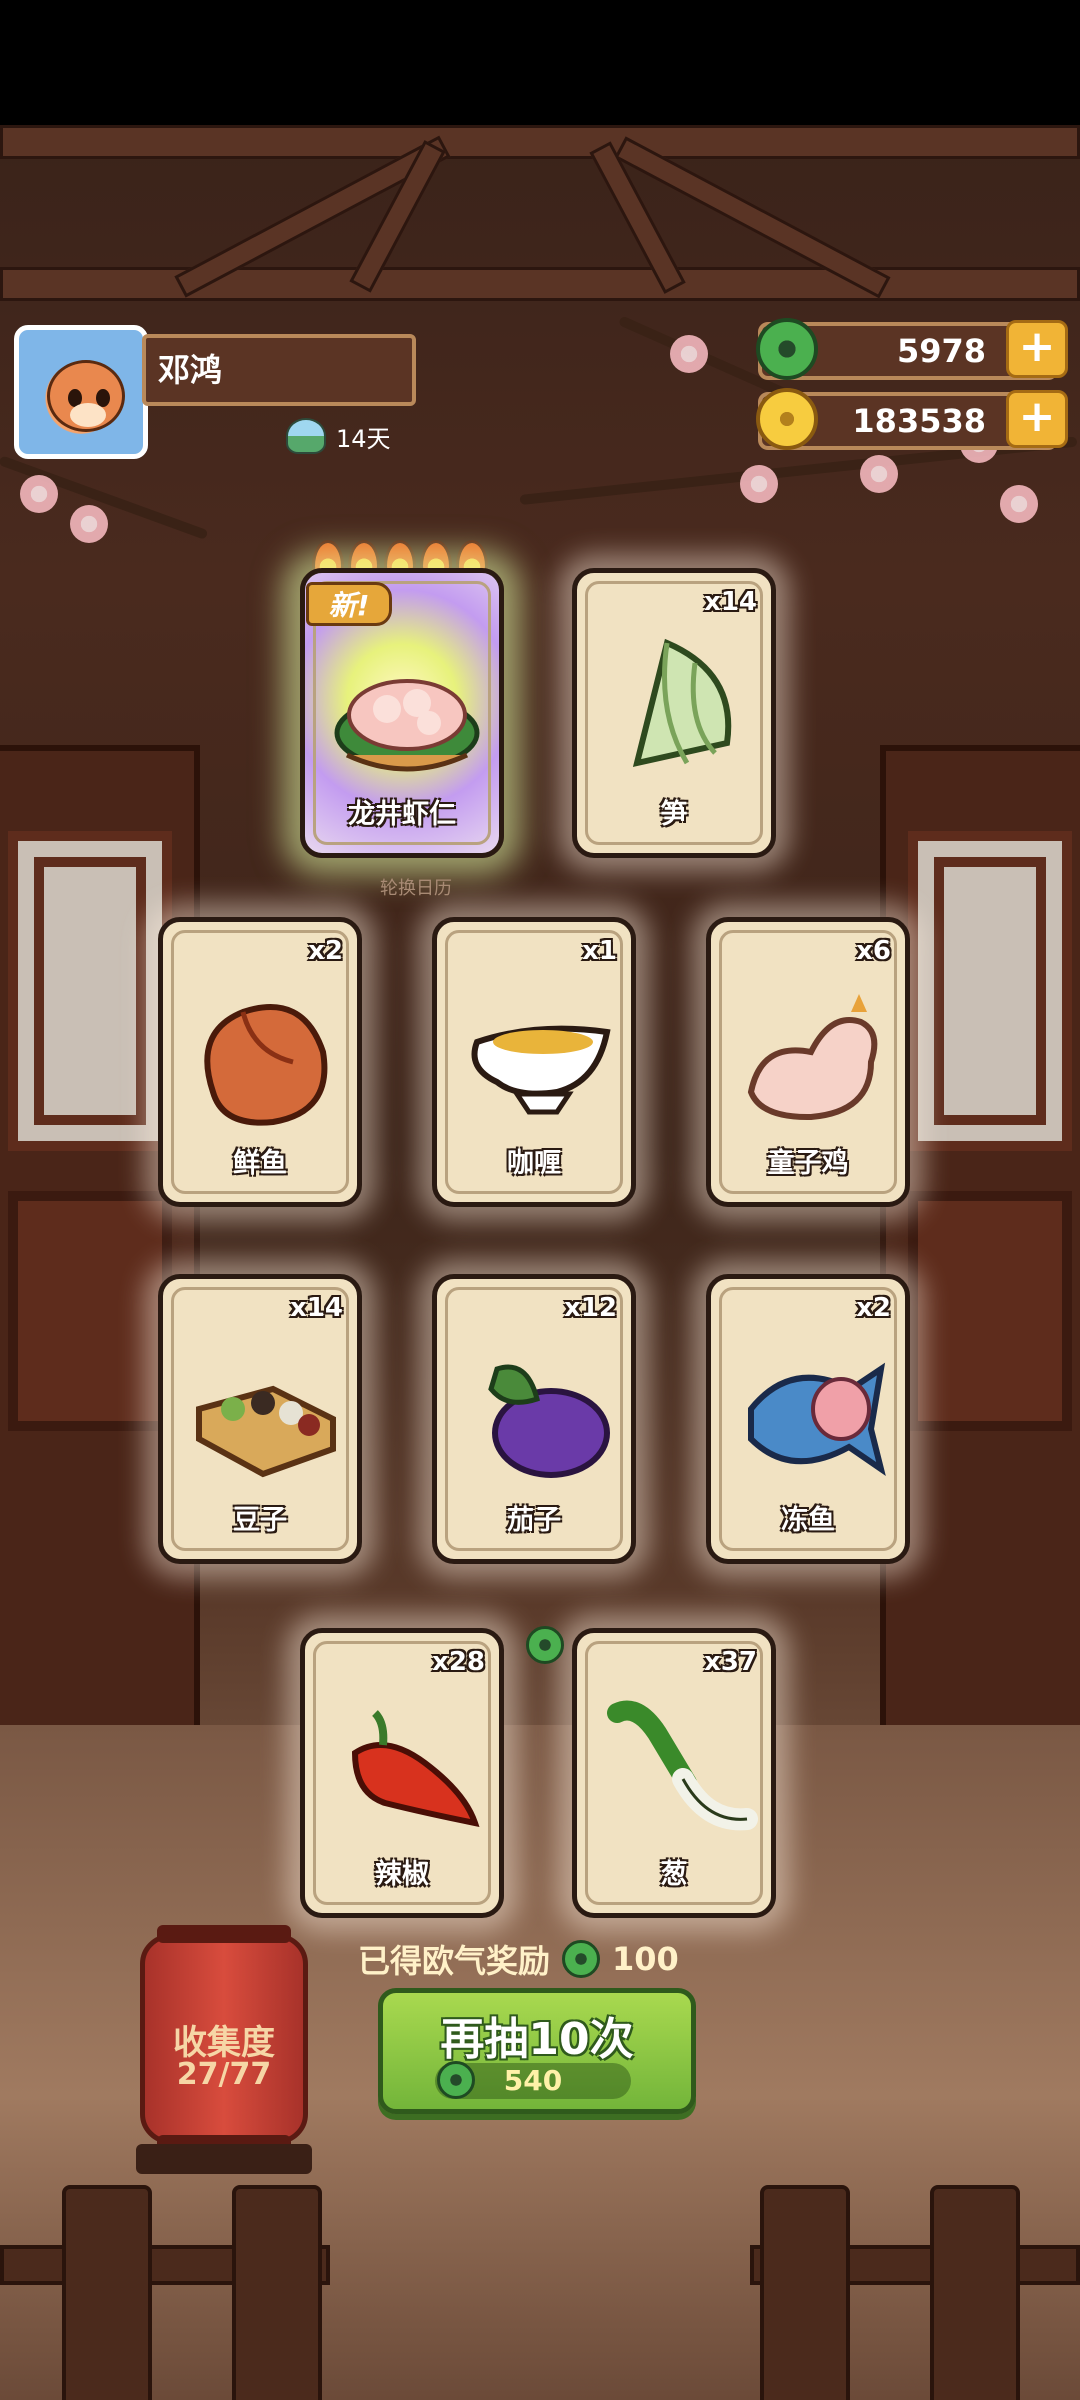  What do you see at coordinates (537, 2039) in the screenshot?
I see `draw-button-label: 再抽10次` at bounding box center [537, 2039].